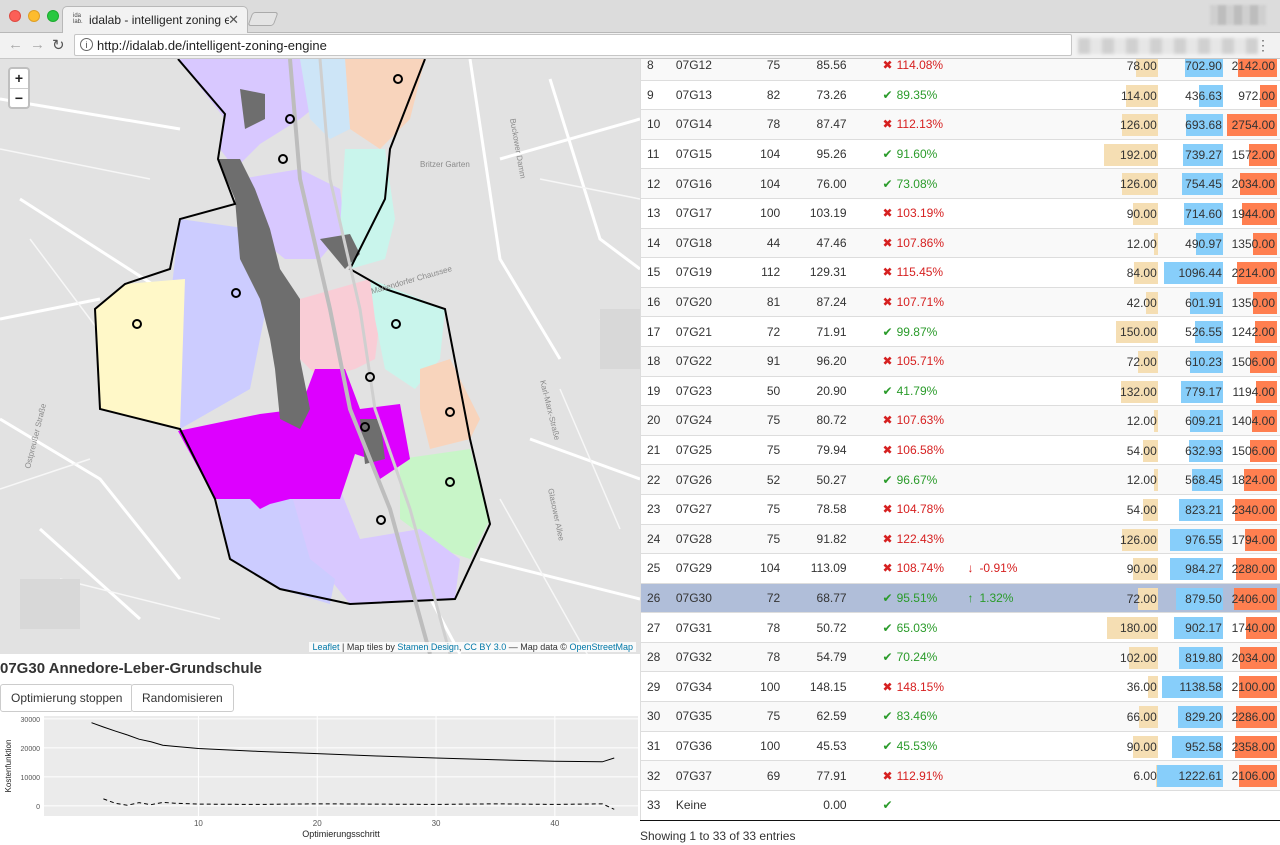  Describe the element at coordinates (1252, 597) in the screenshot. I see `bar-cell-c: 2406.00` at that location.